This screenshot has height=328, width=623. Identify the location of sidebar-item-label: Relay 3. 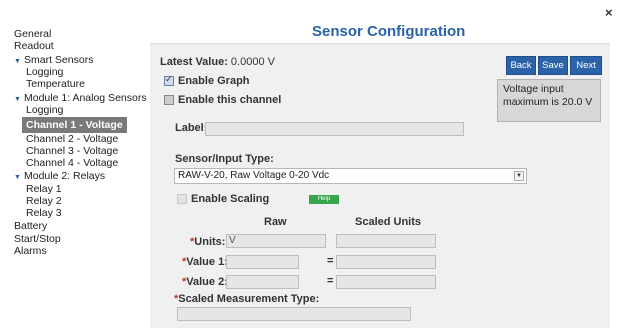
(44, 213).